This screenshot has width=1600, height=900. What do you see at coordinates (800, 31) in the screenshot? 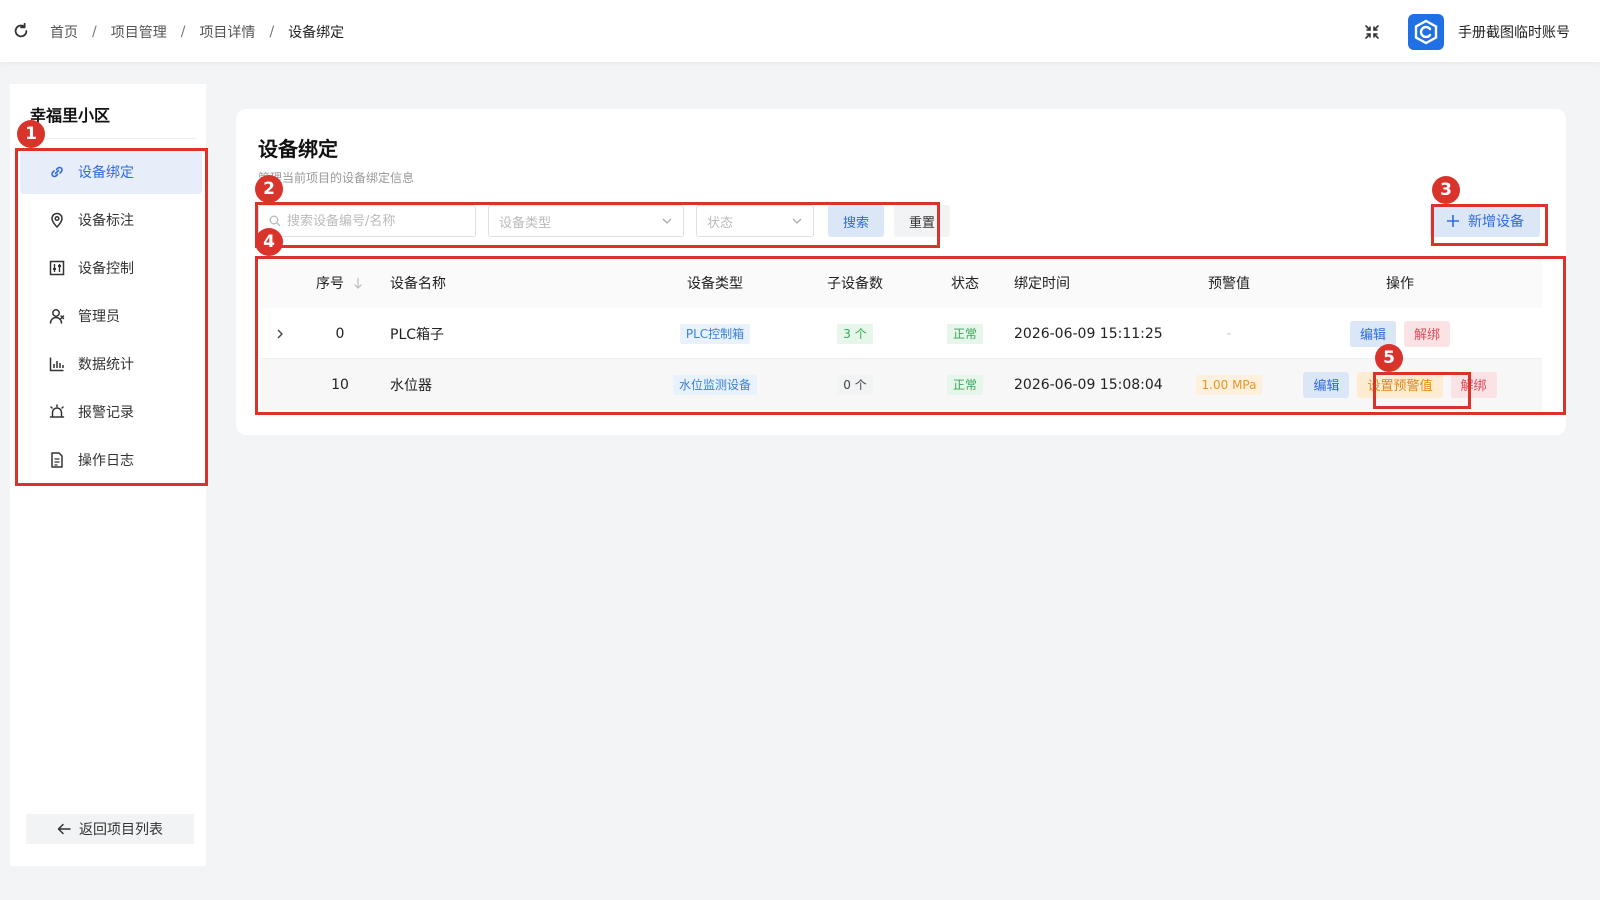
I see `top-bar: 首页 / 项目管理 / 项目详情 / 设备绑定 手册截图临时账号` at bounding box center [800, 31].